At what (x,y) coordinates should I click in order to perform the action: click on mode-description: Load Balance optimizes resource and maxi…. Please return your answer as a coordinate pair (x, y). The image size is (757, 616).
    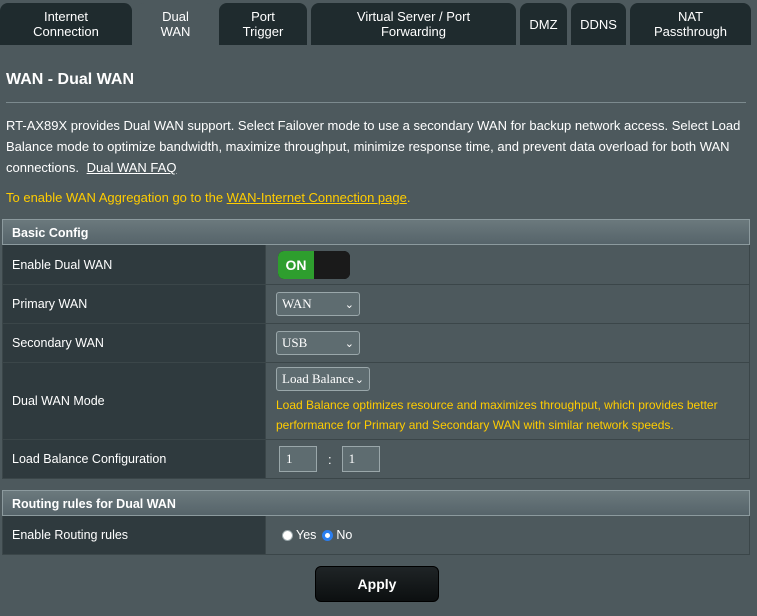
    Looking at the image, I should click on (497, 415).